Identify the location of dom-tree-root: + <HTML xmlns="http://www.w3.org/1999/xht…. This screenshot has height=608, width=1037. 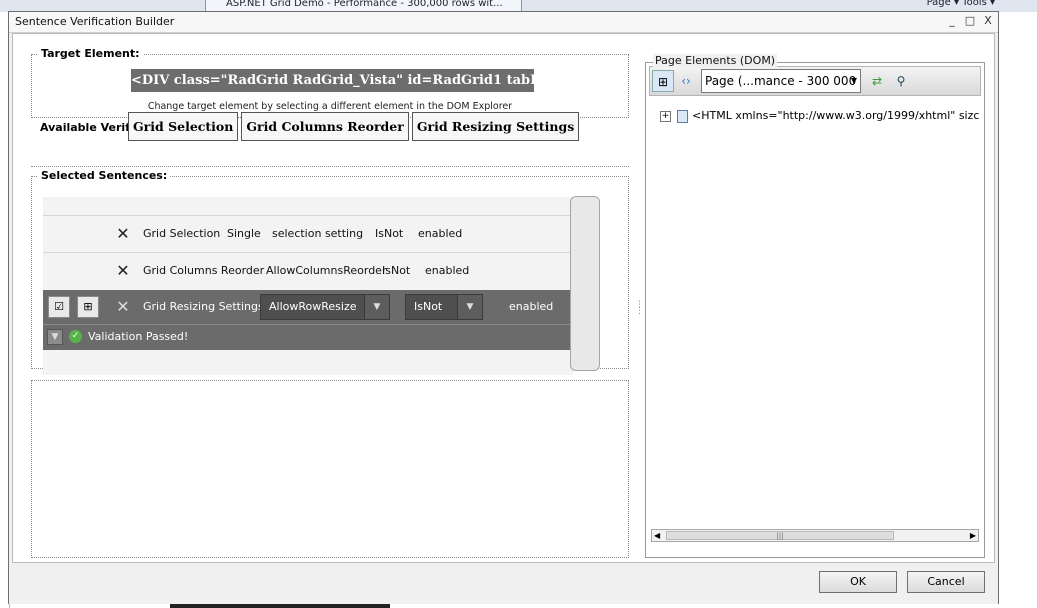
(820, 116).